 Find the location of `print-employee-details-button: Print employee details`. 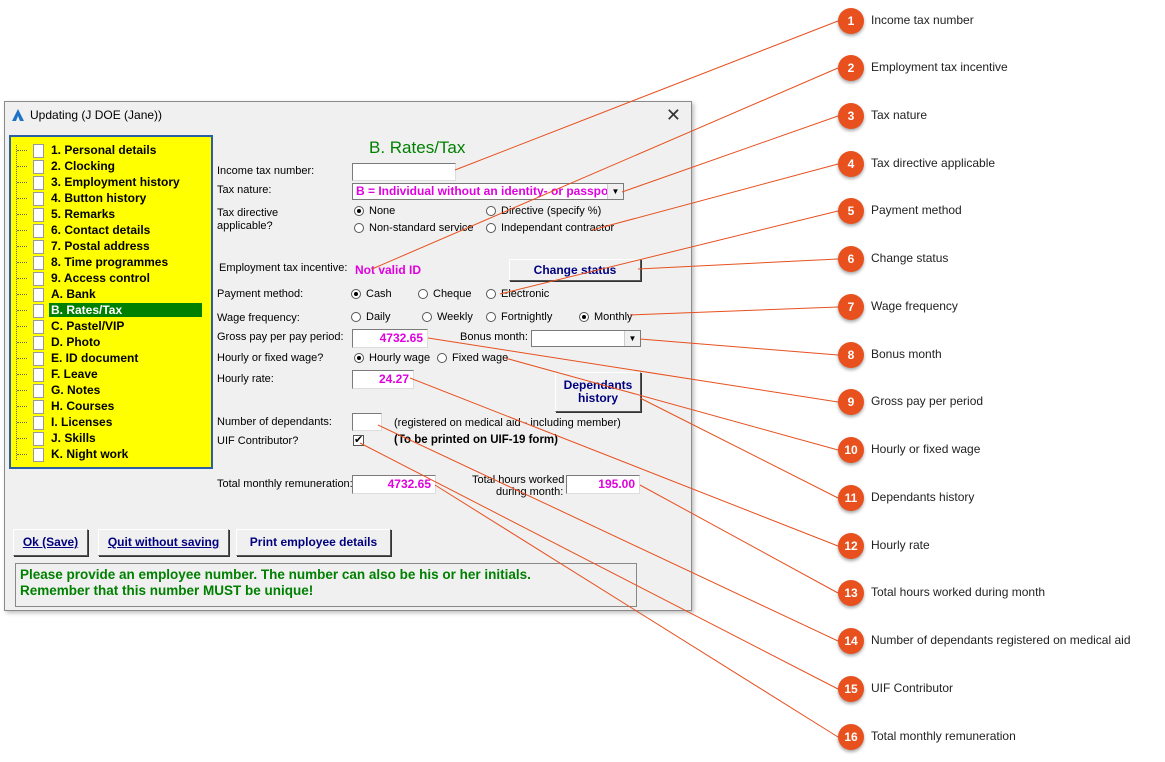

print-employee-details-button: Print employee details is located at coordinates (313, 542).